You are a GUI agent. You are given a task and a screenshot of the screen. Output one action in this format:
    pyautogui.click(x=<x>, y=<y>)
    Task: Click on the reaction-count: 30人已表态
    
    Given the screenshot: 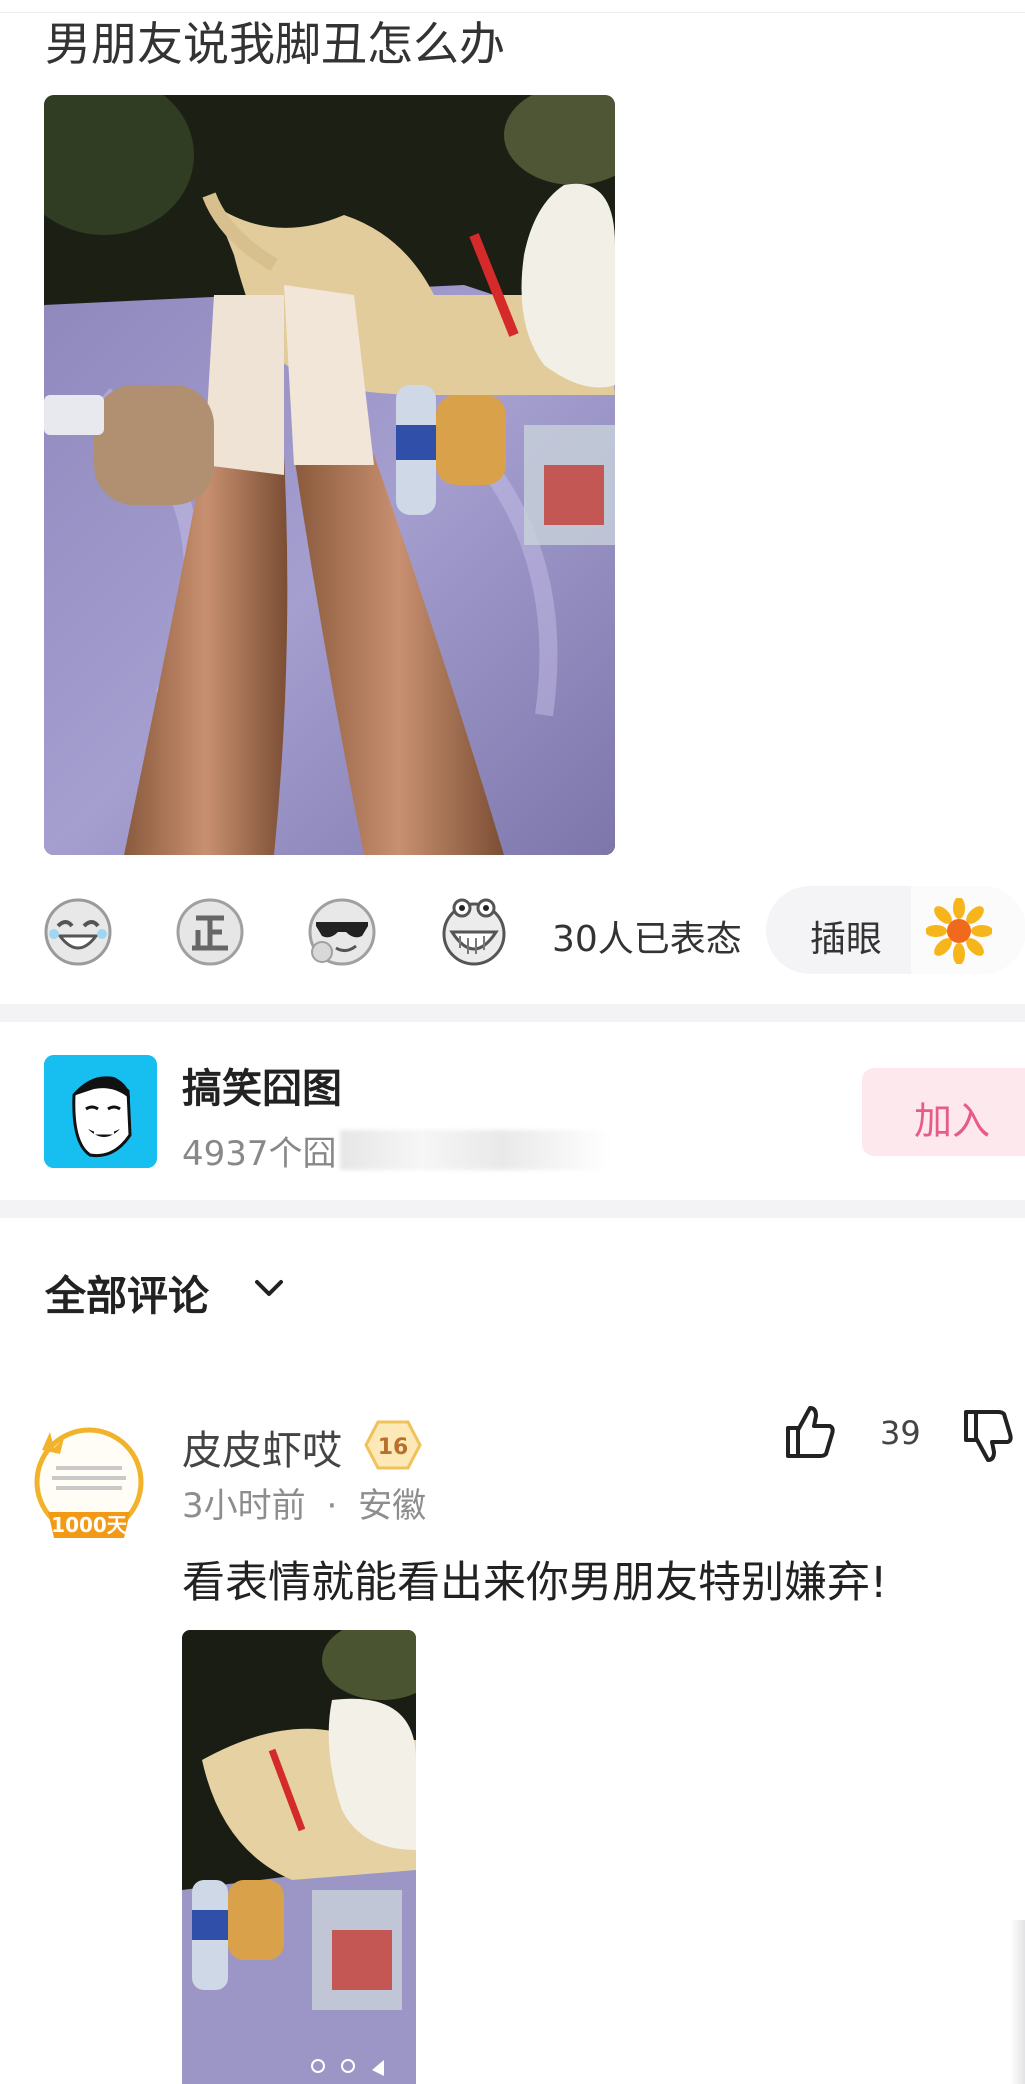 What is the action you would take?
    pyautogui.click(x=647, y=939)
    